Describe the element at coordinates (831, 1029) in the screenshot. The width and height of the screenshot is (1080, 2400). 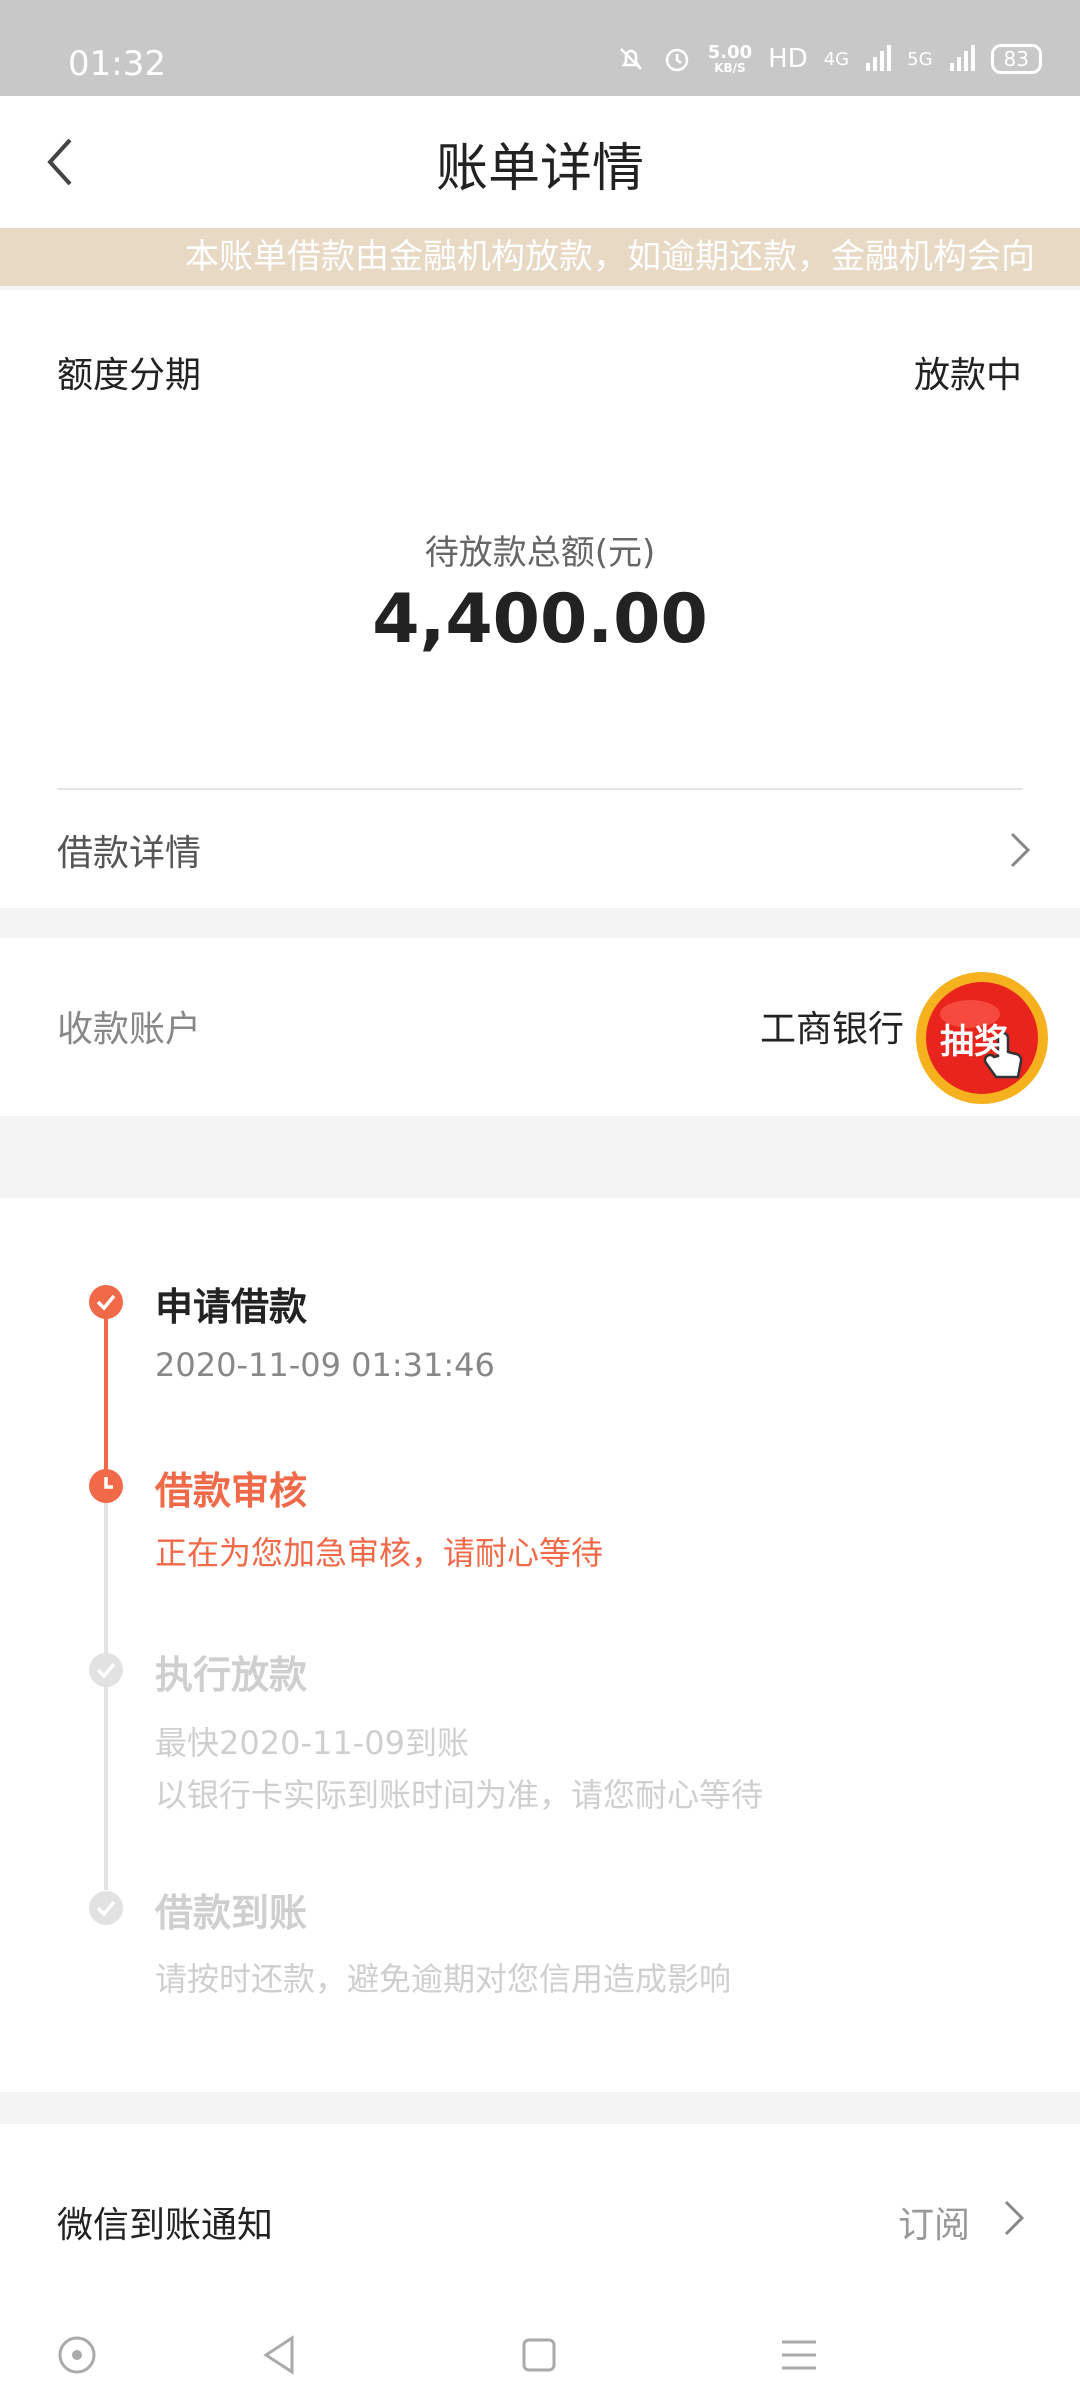
I see `account-bank: 工商银行` at that location.